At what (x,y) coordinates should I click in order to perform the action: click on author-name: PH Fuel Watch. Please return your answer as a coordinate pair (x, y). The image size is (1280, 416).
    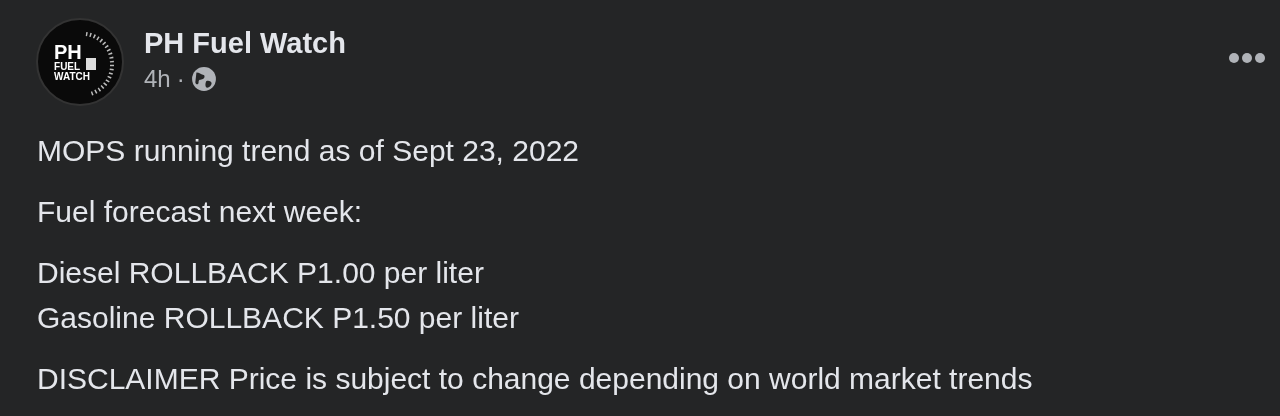
    Looking at the image, I should click on (245, 43).